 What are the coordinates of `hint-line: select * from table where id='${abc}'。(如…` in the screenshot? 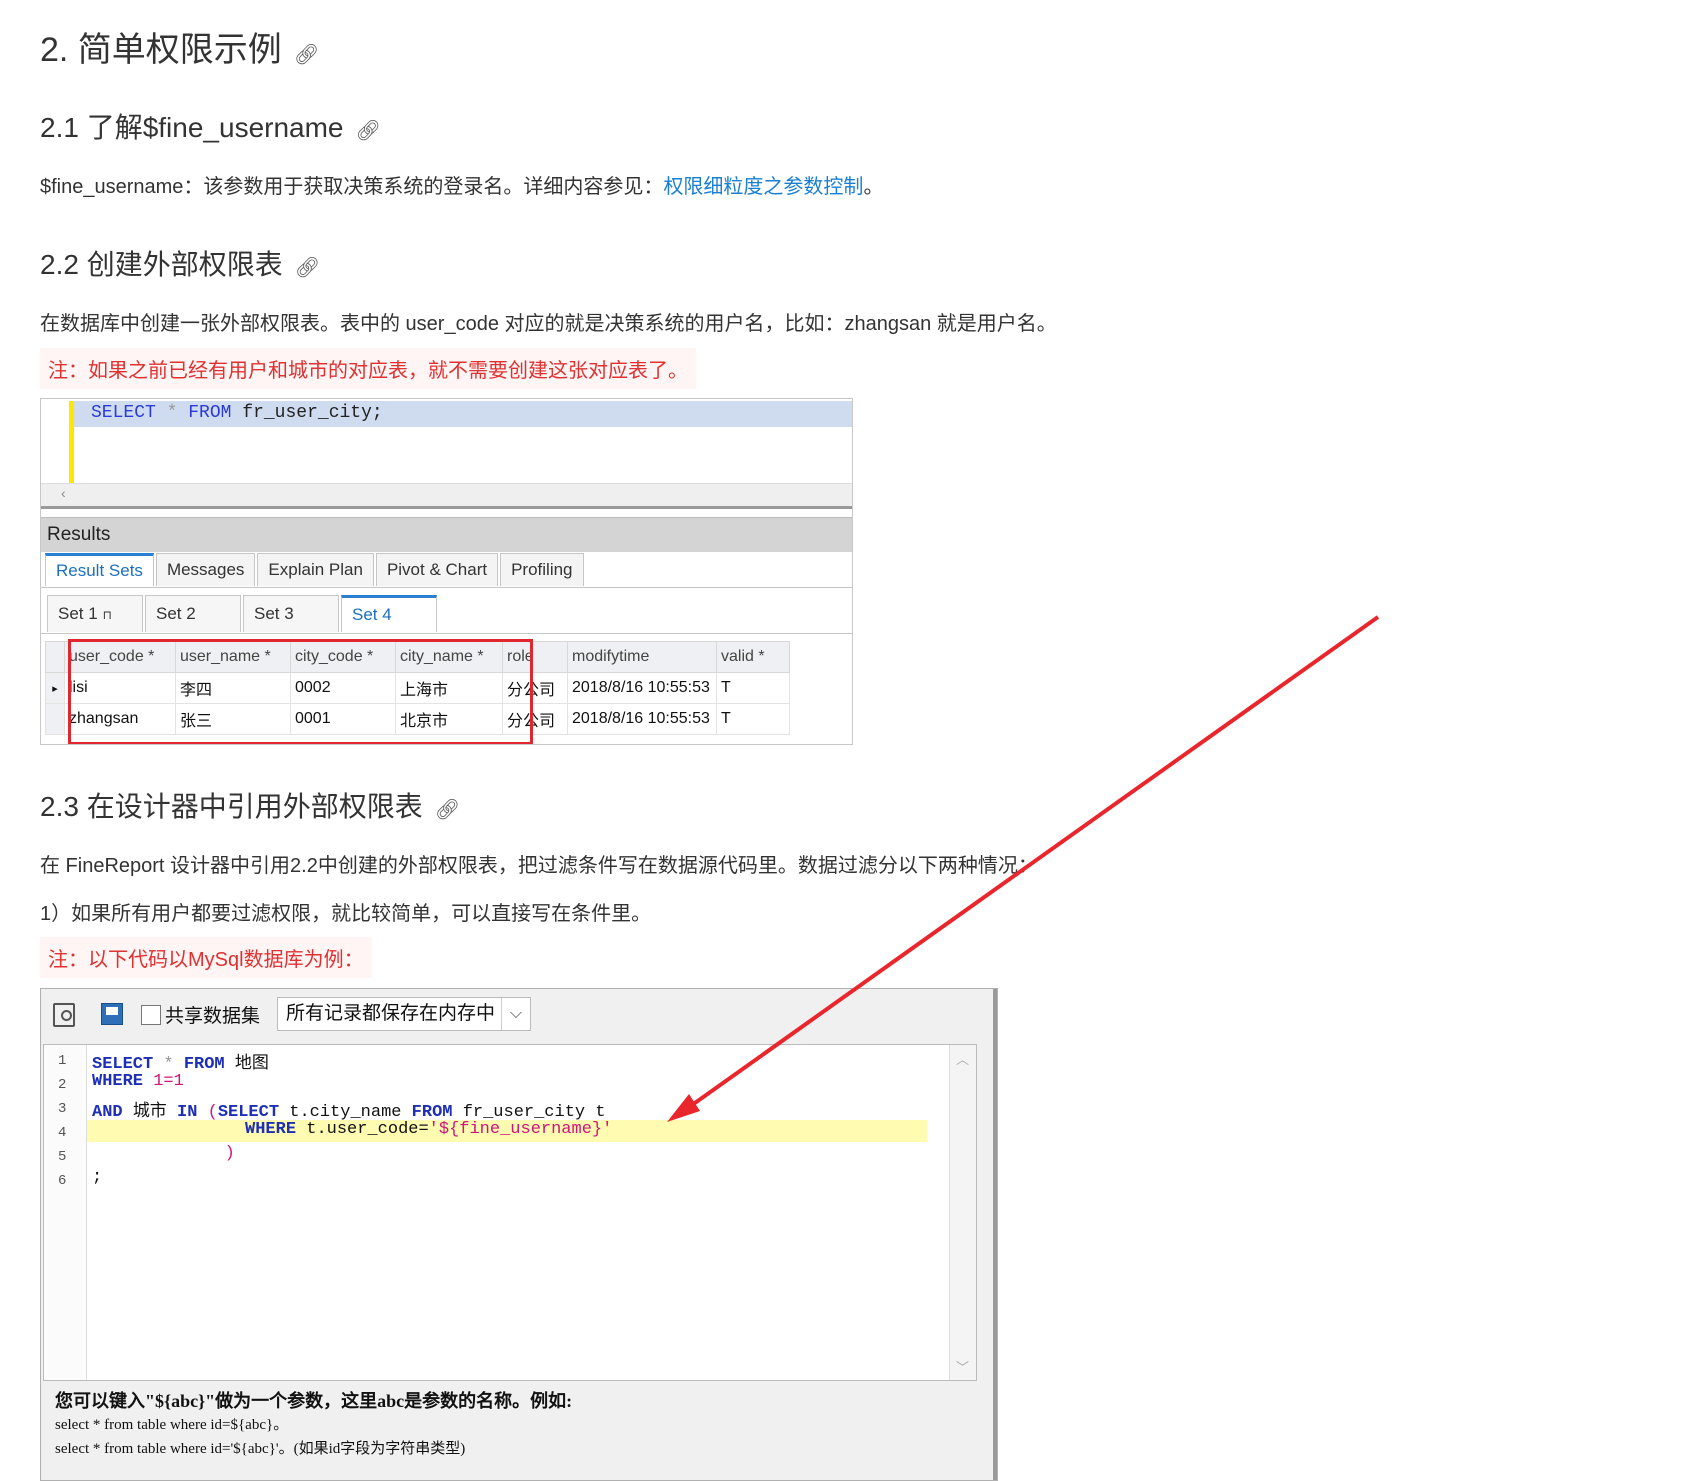 It's located at (260, 1449).